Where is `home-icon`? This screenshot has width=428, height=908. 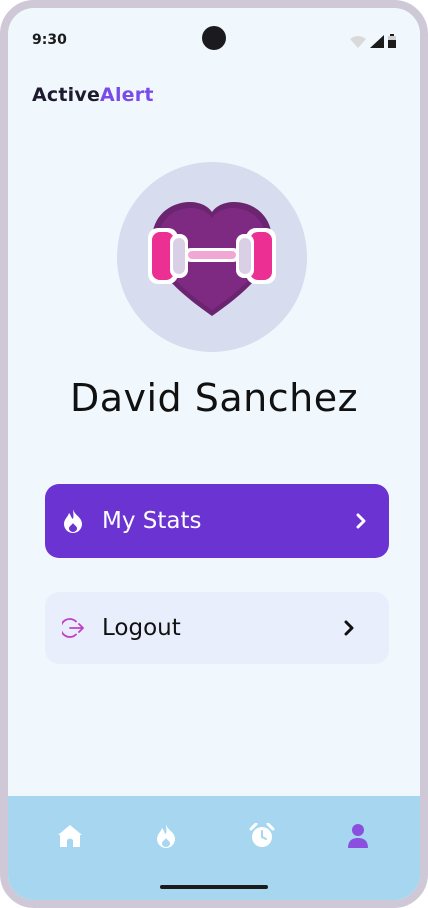
home-icon is located at coordinates (70, 836).